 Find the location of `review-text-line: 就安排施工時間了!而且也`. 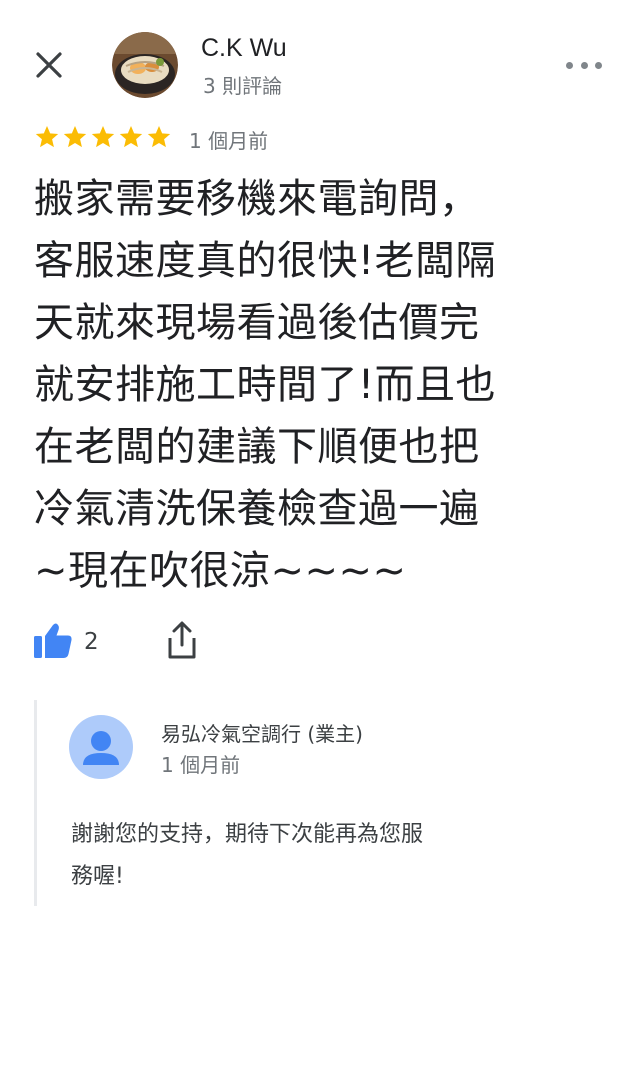

review-text-line: 就安排施工時間了!而且也 is located at coordinates (265, 385).